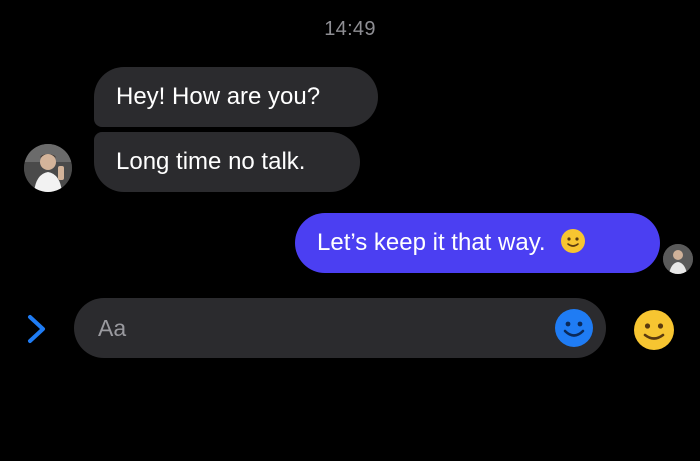 The image size is (700, 461). I want to click on message-input-placeholder: Aa, so click(112, 328).